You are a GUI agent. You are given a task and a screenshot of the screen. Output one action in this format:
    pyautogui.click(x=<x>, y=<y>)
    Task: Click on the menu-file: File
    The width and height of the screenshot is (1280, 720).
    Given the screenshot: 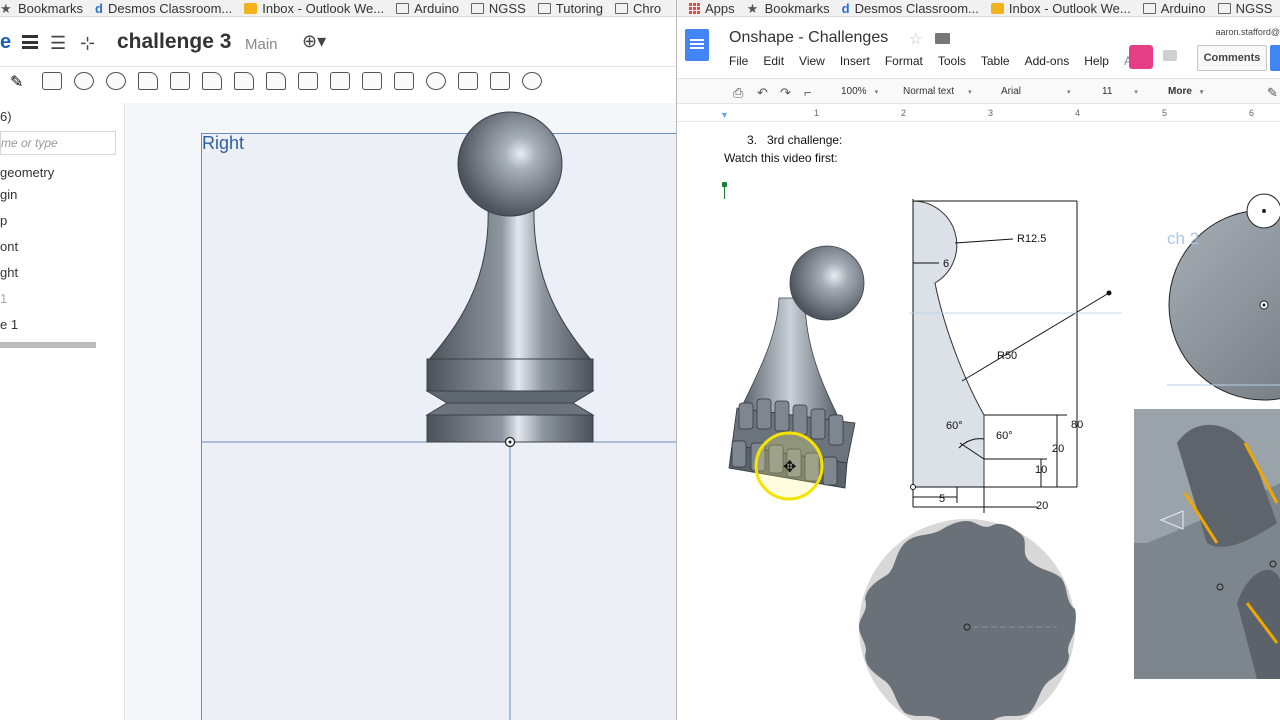 What is the action you would take?
    pyautogui.click(x=738, y=61)
    